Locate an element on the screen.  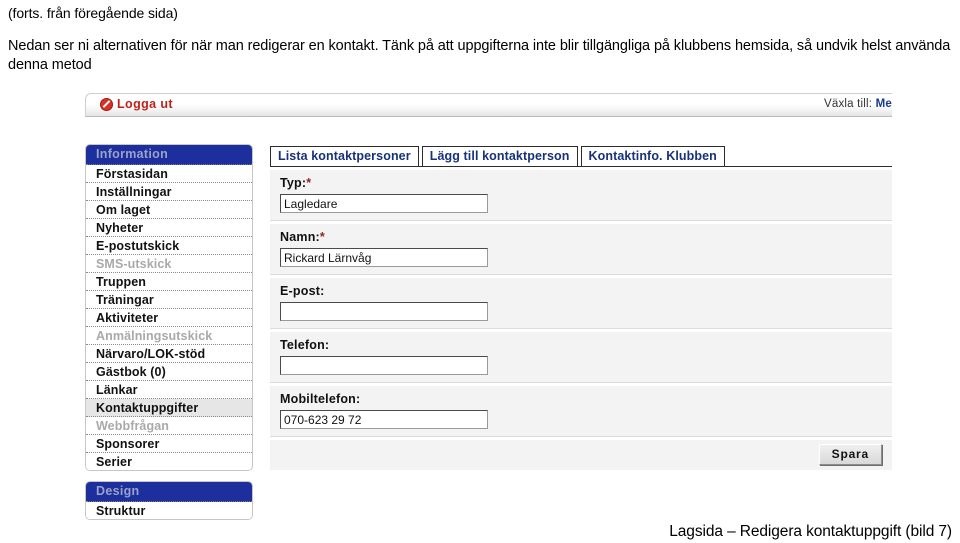
form-field-row: Mobiltelefon: is located at coordinates (581, 411).